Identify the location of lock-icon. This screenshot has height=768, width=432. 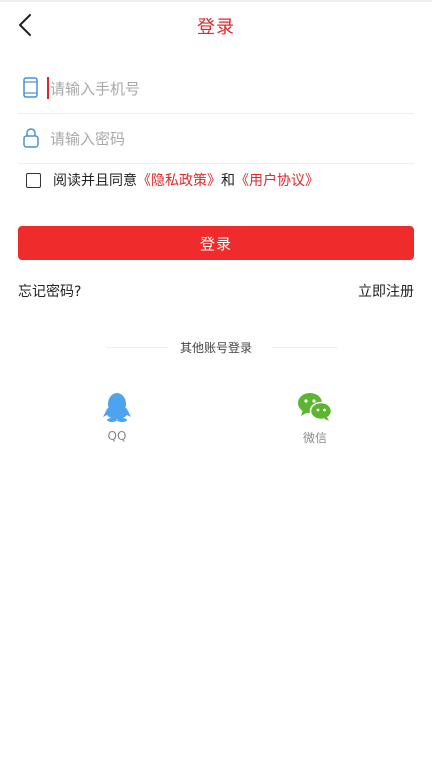
(31, 138).